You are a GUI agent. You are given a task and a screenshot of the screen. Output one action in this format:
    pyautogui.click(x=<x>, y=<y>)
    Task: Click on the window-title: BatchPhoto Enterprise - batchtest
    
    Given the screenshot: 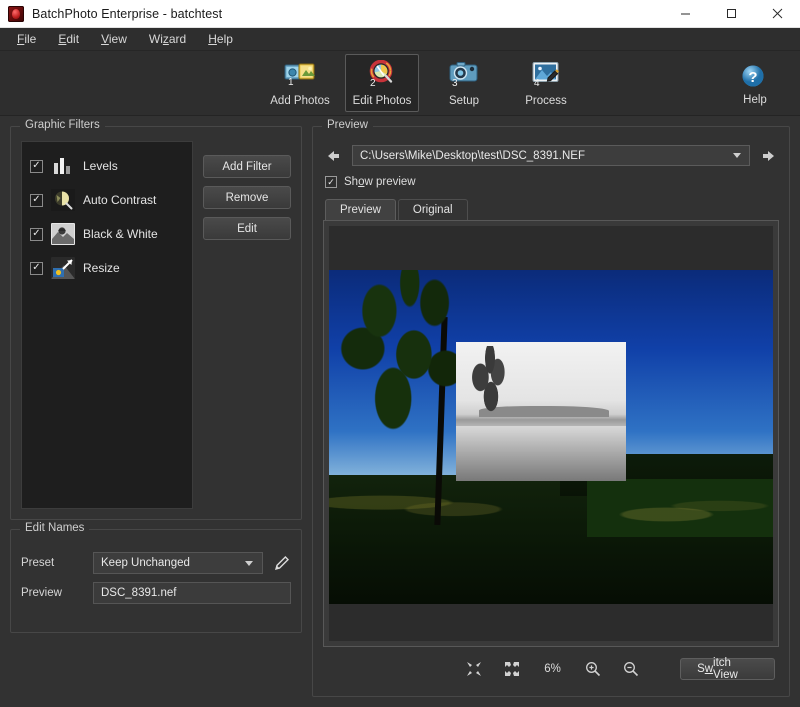 What is the action you would take?
    pyautogui.click(x=127, y=13)
    